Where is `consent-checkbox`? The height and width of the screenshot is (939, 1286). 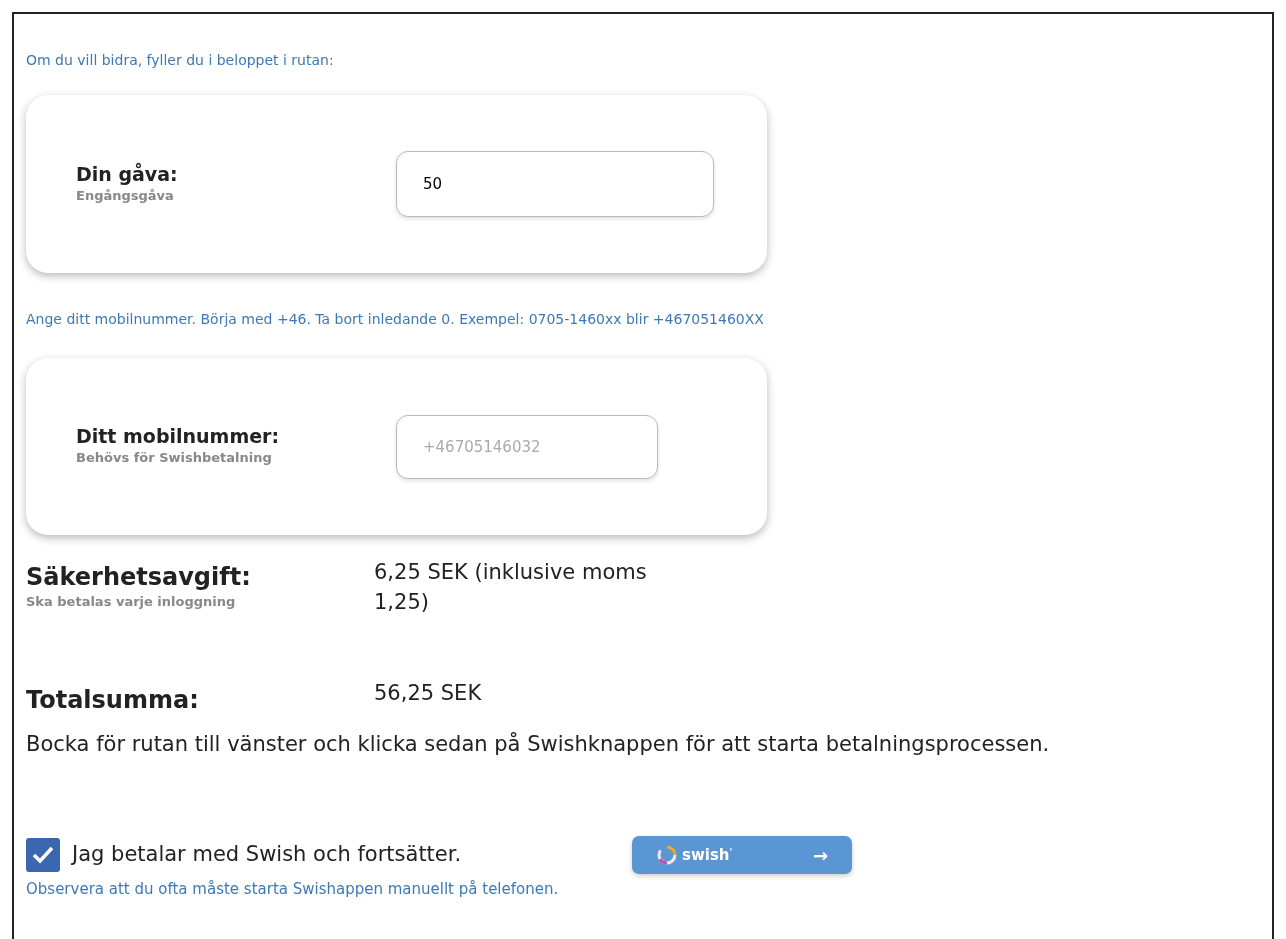
consent-checkbox is located at coordinates (43, 855).